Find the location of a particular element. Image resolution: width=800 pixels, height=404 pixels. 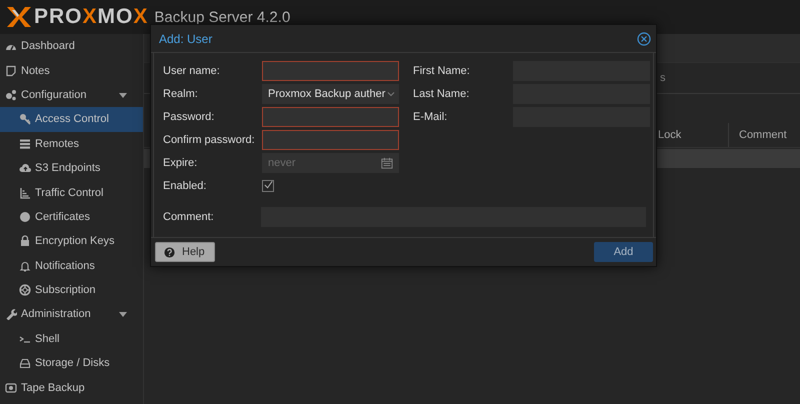

sidebar-item: Encryption Keys is located at coordinates (71, 241).